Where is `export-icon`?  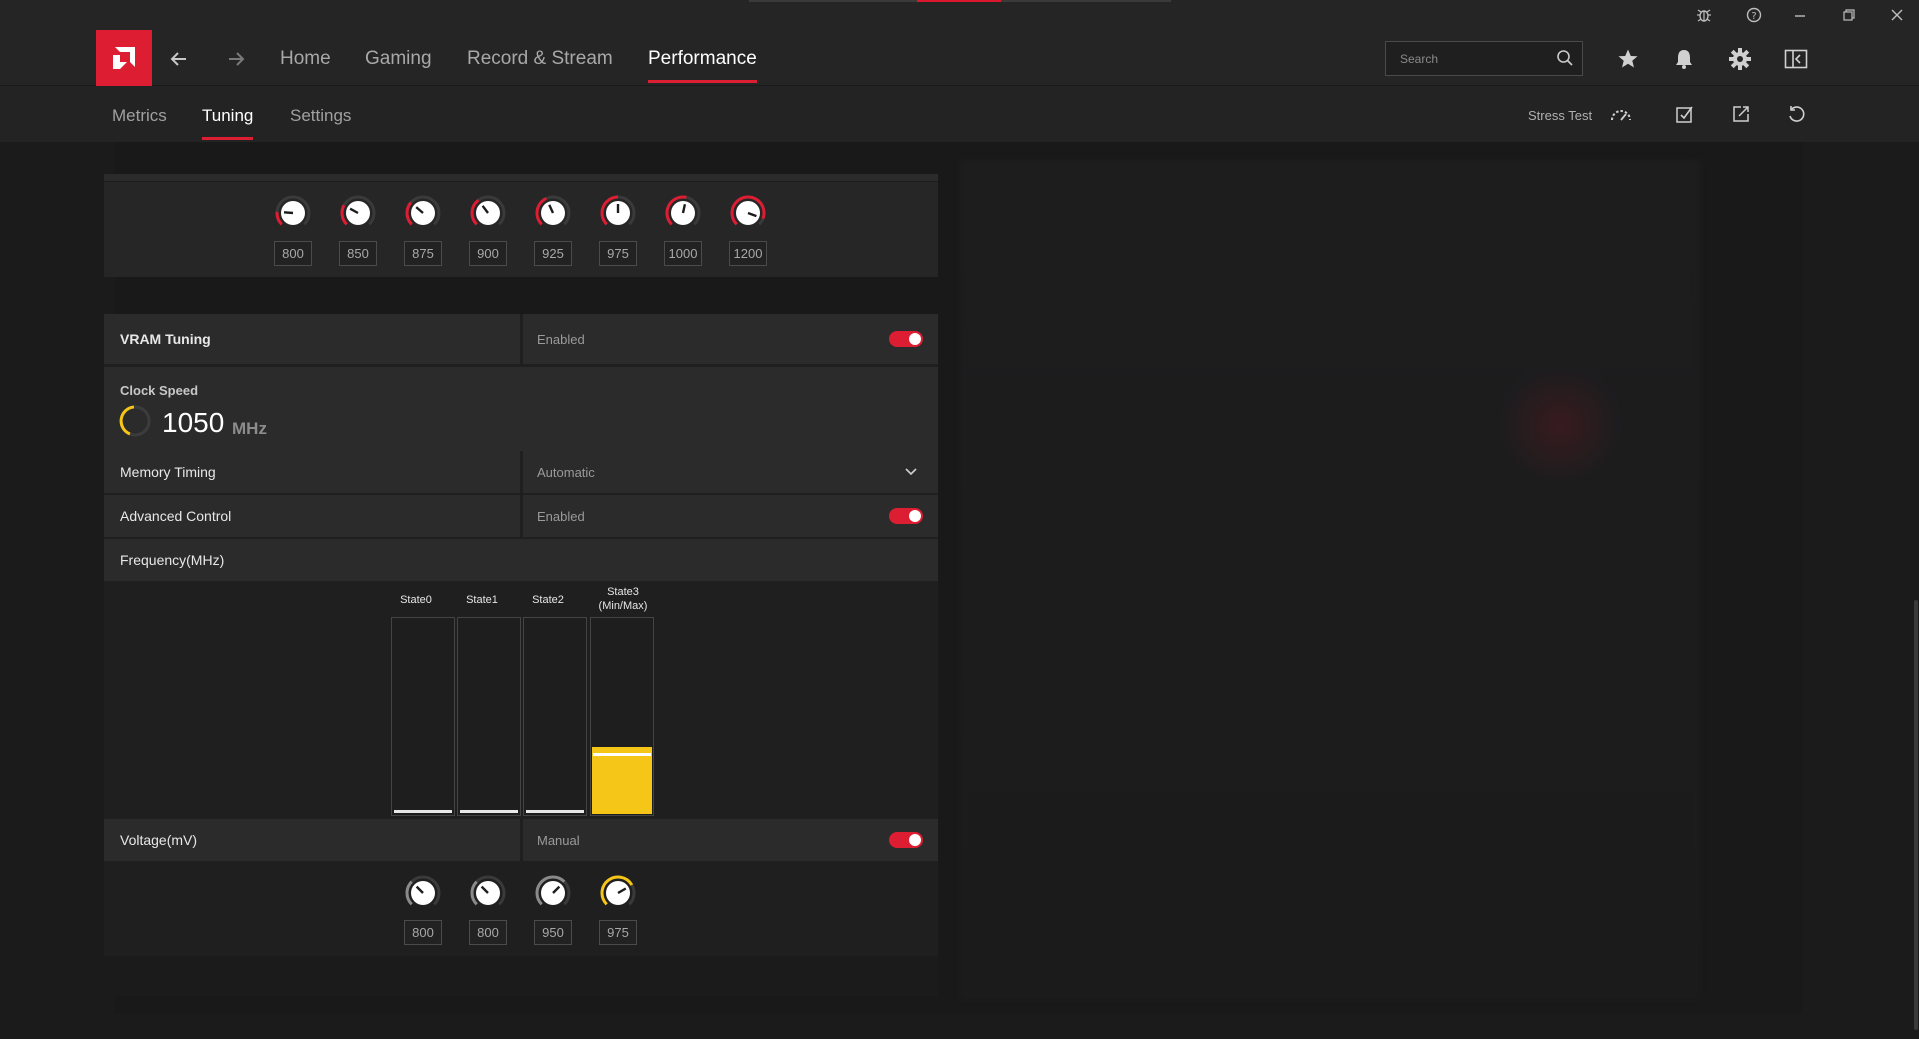 export-icon is located at coordinates (1741, 114).